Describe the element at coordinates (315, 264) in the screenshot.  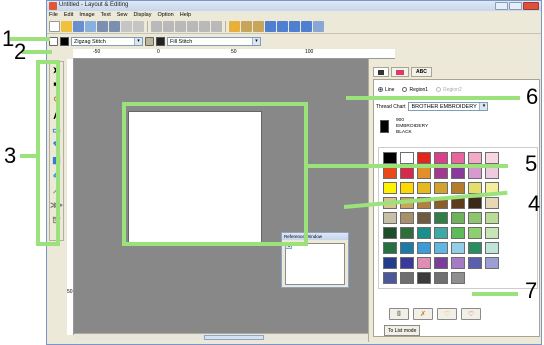
I see `reference-window-view` at that location.